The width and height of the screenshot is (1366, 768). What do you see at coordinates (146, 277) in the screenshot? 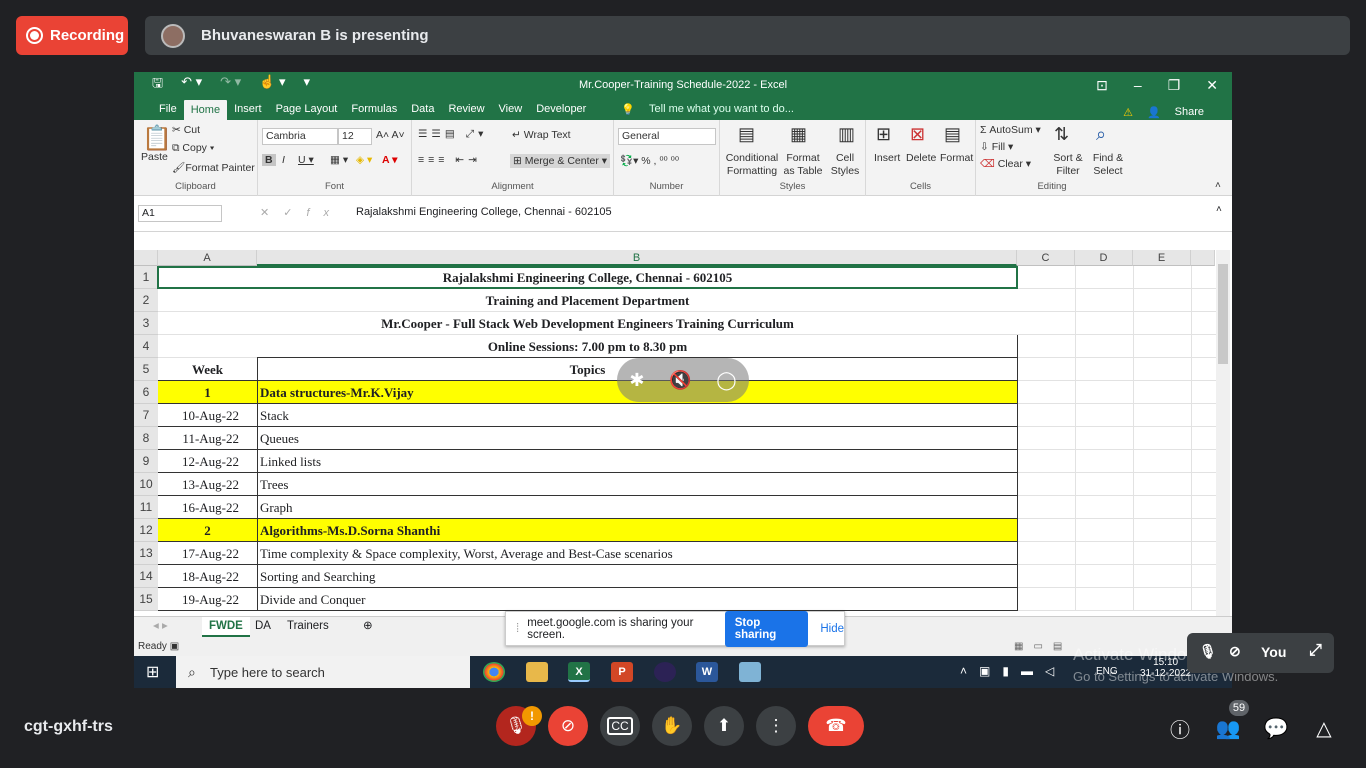
I see `row-header: 1` at bounding box center [146, 277].